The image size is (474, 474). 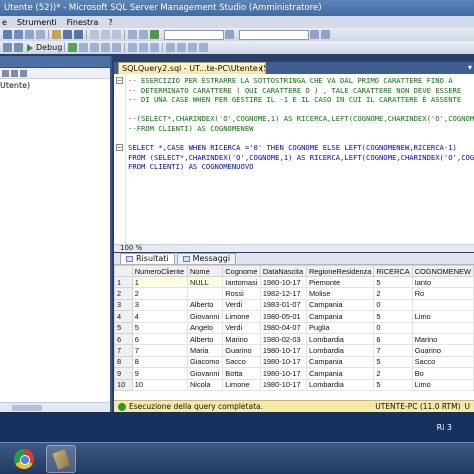 What do you see at coordinates (61, 459) in the screenshot?
I see `ssms-taskbar-button` at bounding box center [61, 459].